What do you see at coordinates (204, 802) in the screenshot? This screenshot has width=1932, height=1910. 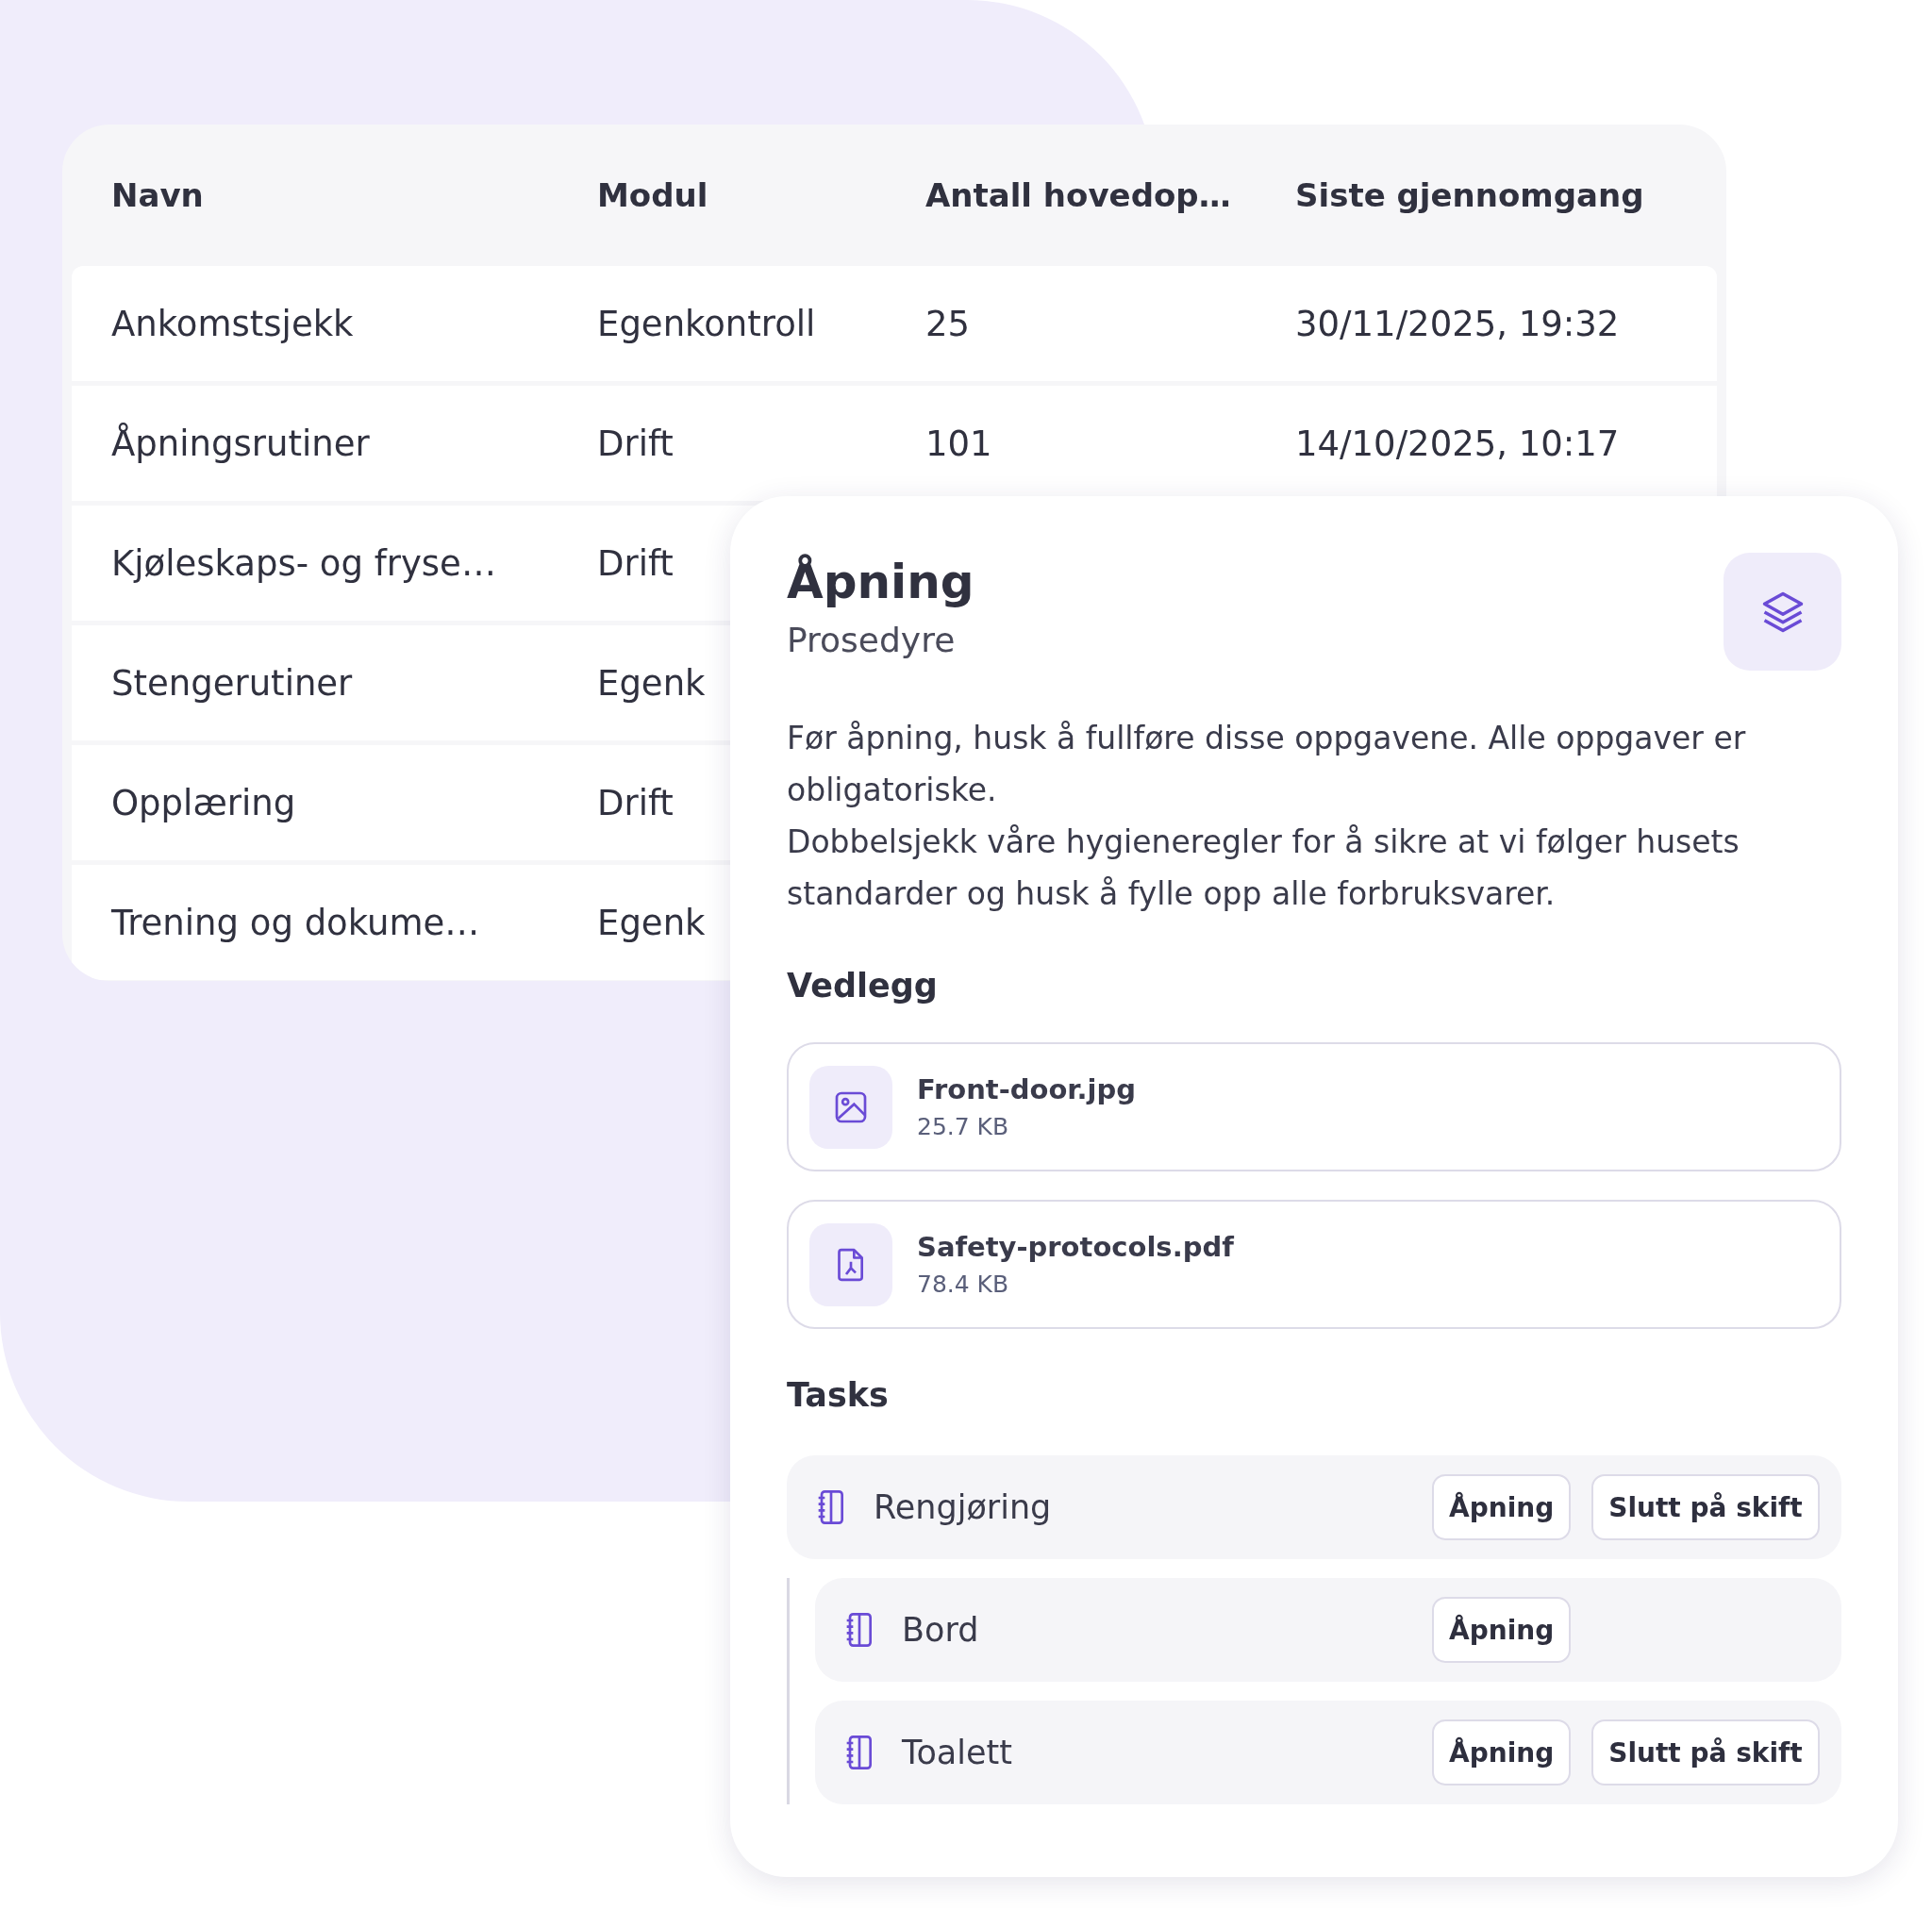 I see `table-cell: Opplæring` at bounding box center [204, 802].